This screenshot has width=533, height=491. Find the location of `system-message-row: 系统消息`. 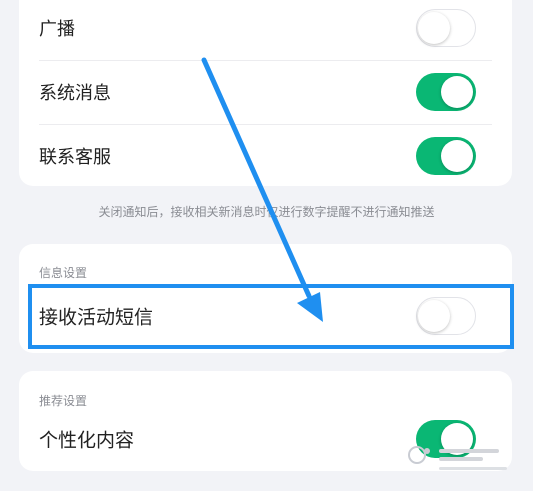

system-message-row: 系统消息 is located at coordinates (265, 92).